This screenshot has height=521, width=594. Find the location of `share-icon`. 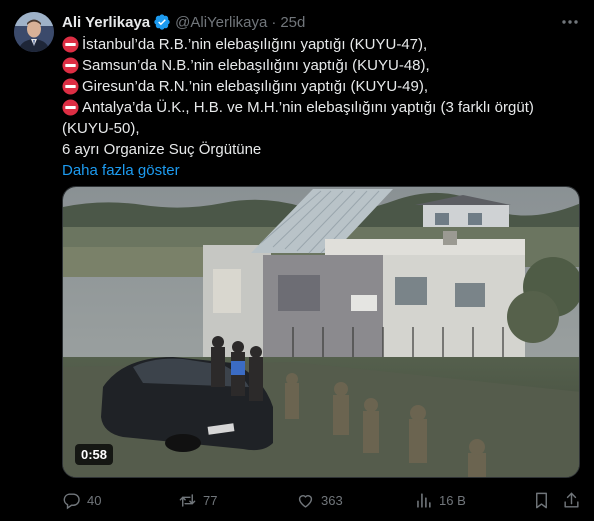

share-icon is located at coordinates (571, 500).